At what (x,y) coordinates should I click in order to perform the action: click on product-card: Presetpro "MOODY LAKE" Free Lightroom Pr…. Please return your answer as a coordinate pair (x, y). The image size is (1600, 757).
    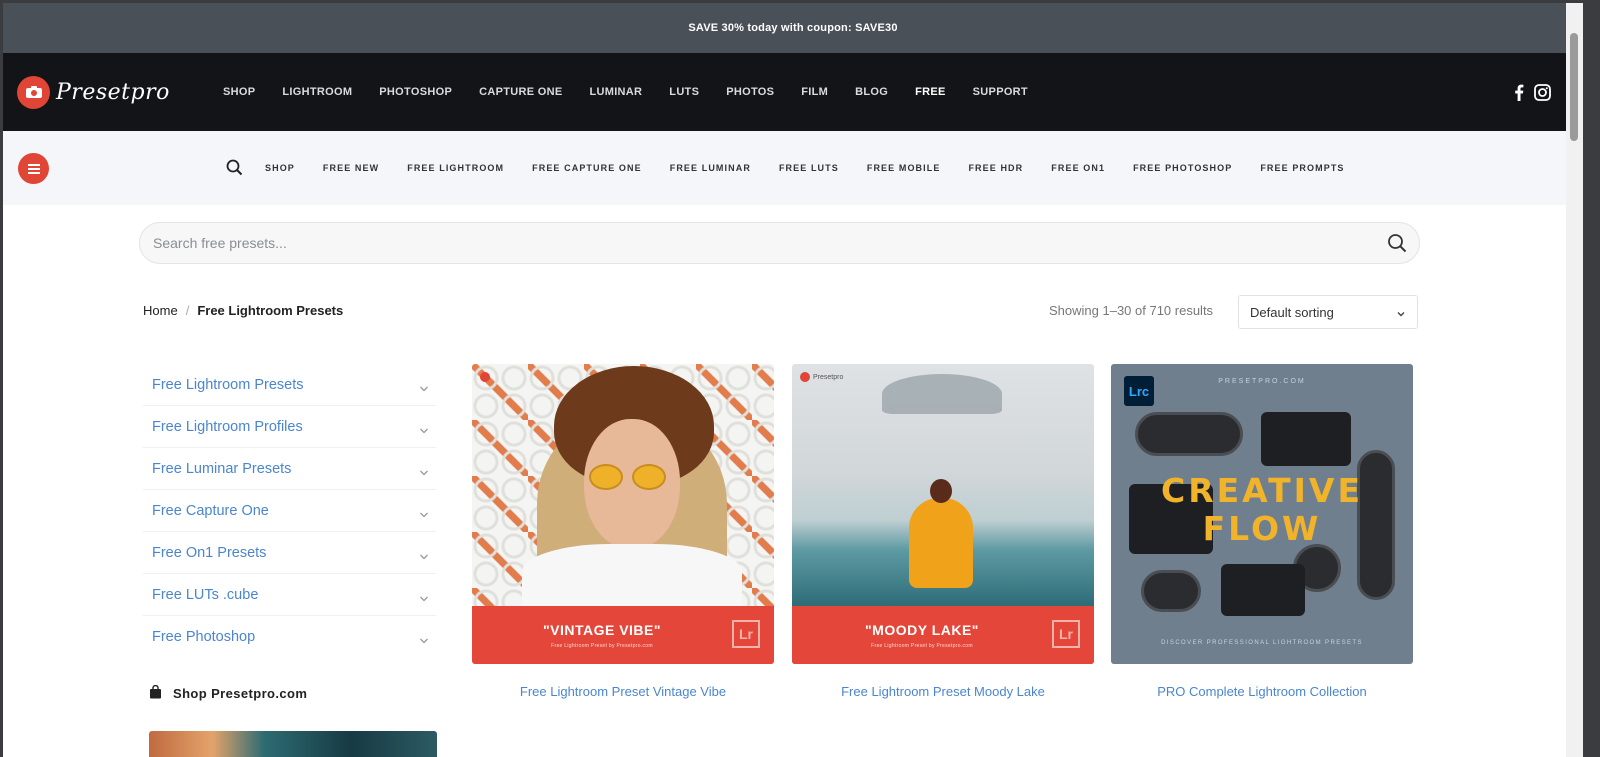
    Looking at the image, I should click on (943, 531).